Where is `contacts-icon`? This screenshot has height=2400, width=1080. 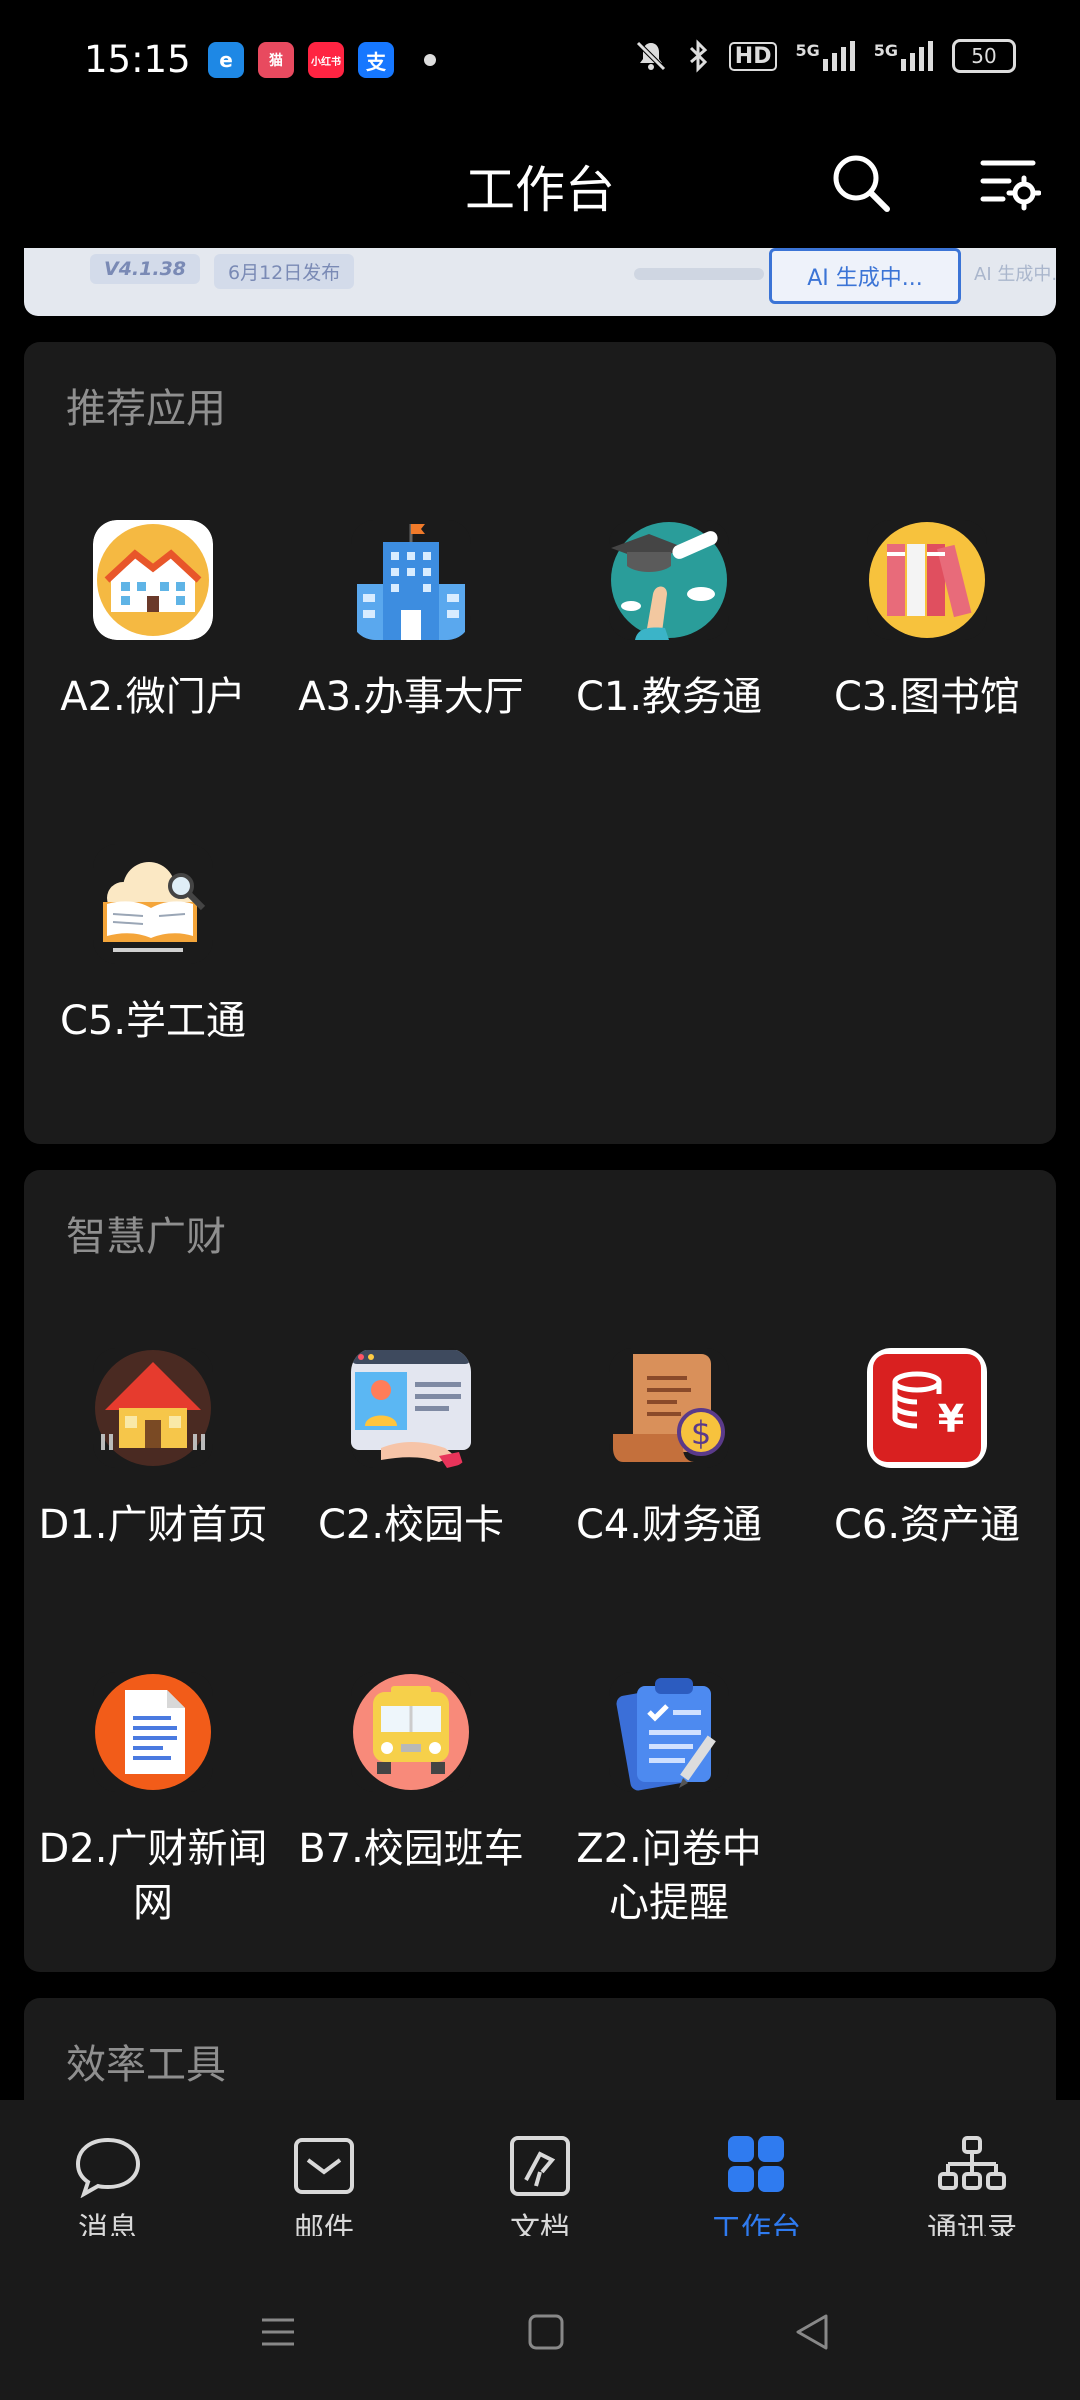
contacts-icon is located at coordinates (972, 2163).